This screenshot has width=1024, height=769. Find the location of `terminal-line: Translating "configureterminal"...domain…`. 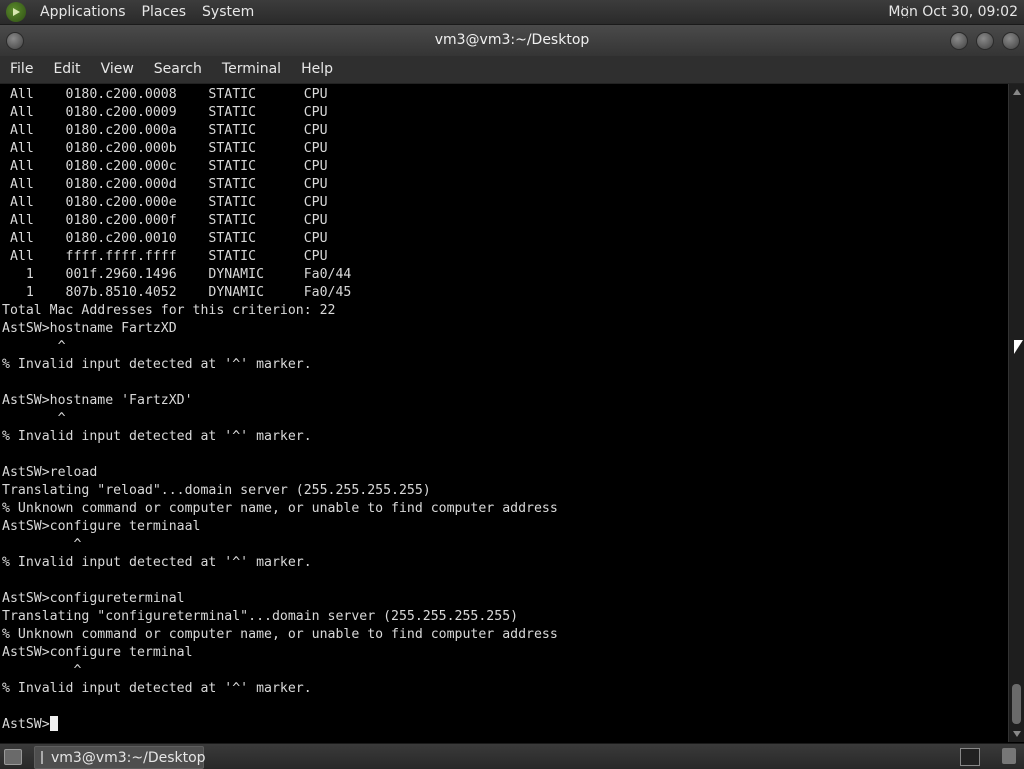

terminal-line: Translating "configureterminal"...domain… is located at coordinates (260, 616).